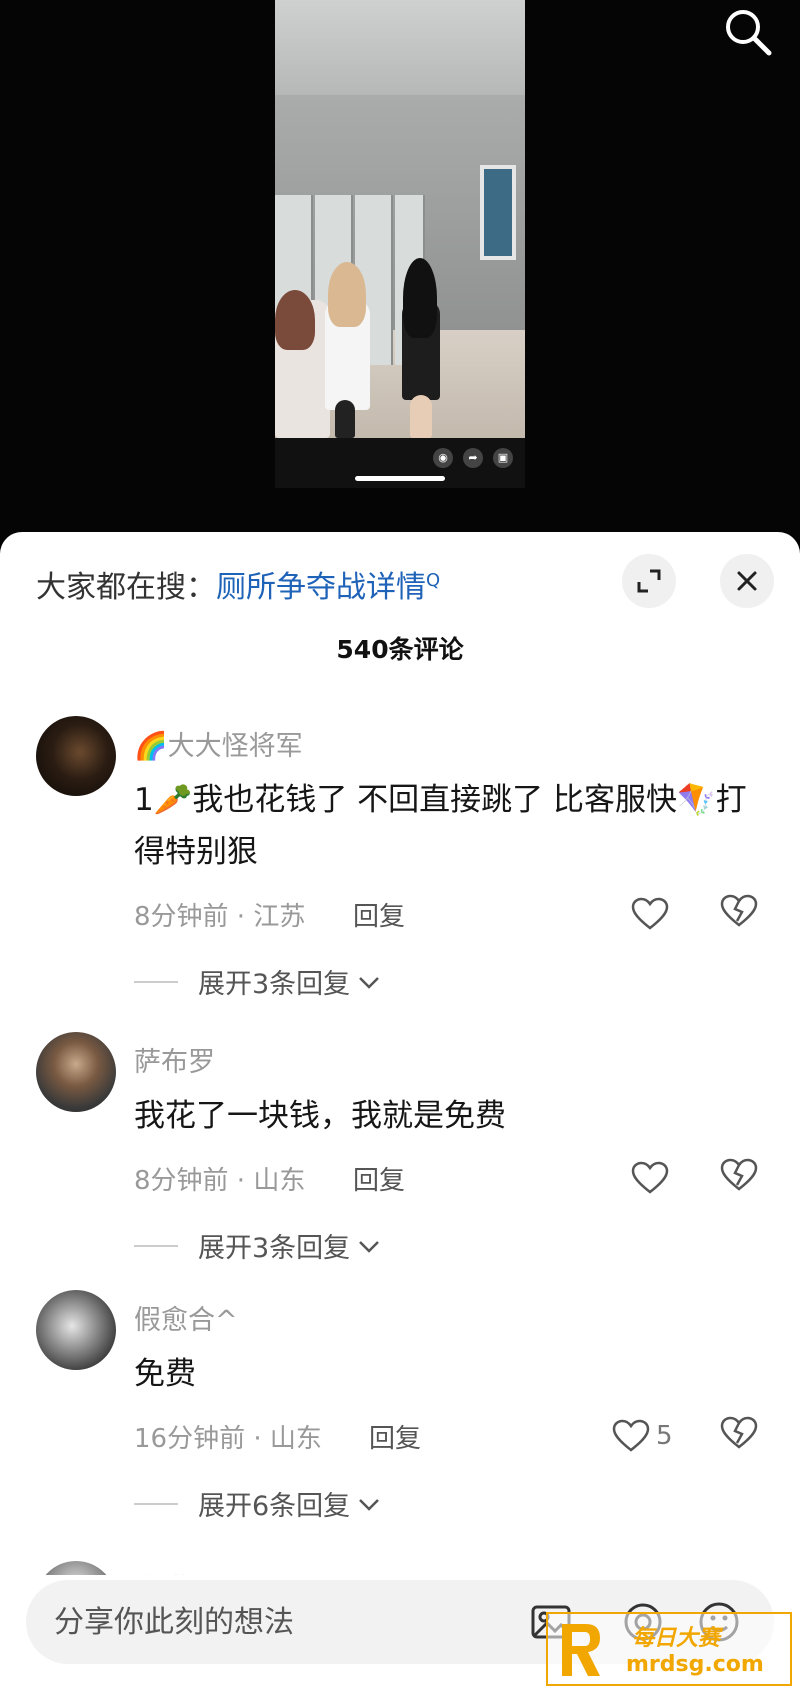 The image size is (800, 1695). What do you see at coordinates (186, 1317) in the screenshot?
I see `comment-username: 假愈合^` at bounding box center [186, 1317].